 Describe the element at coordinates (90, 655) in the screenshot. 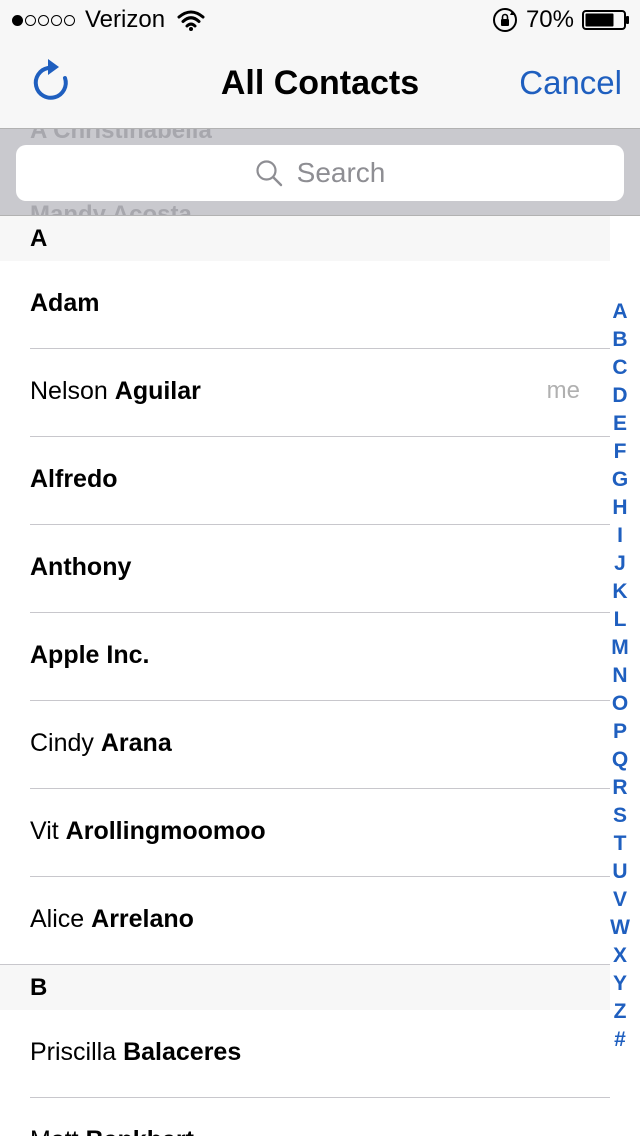

I see `contact-last-name: Apple Inc.` at that location.